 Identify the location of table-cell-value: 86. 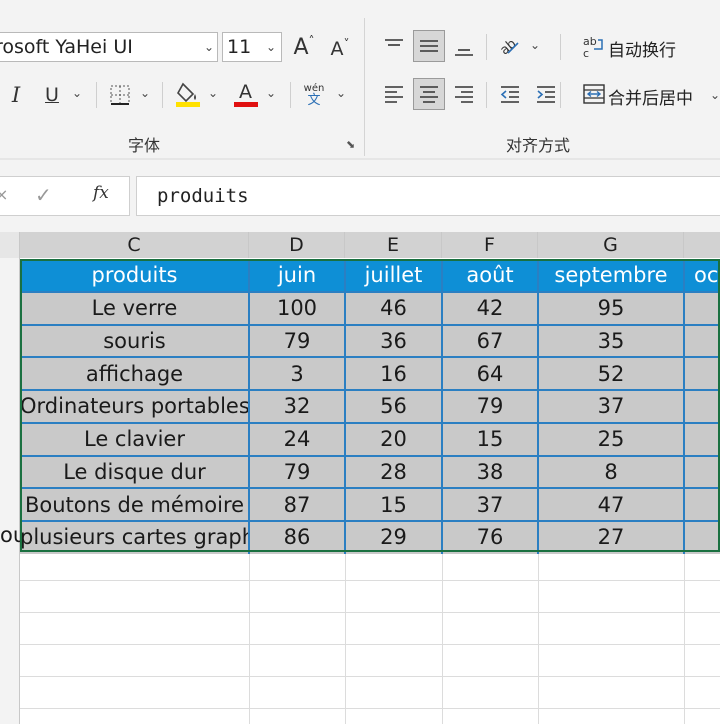
(297, 537).